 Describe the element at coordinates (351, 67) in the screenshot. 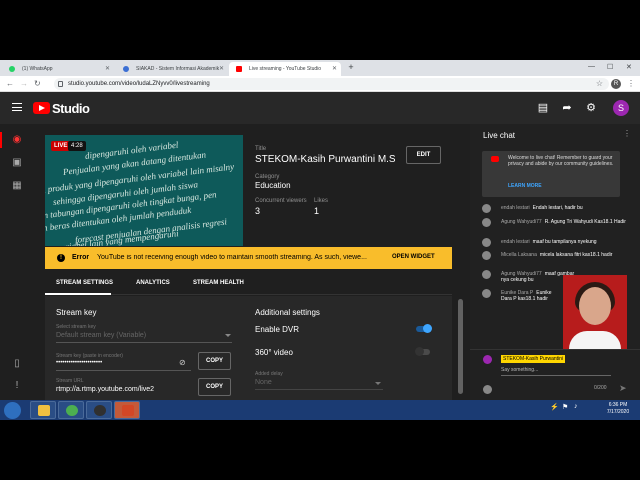

I see `new-tab-button: +` at that location.